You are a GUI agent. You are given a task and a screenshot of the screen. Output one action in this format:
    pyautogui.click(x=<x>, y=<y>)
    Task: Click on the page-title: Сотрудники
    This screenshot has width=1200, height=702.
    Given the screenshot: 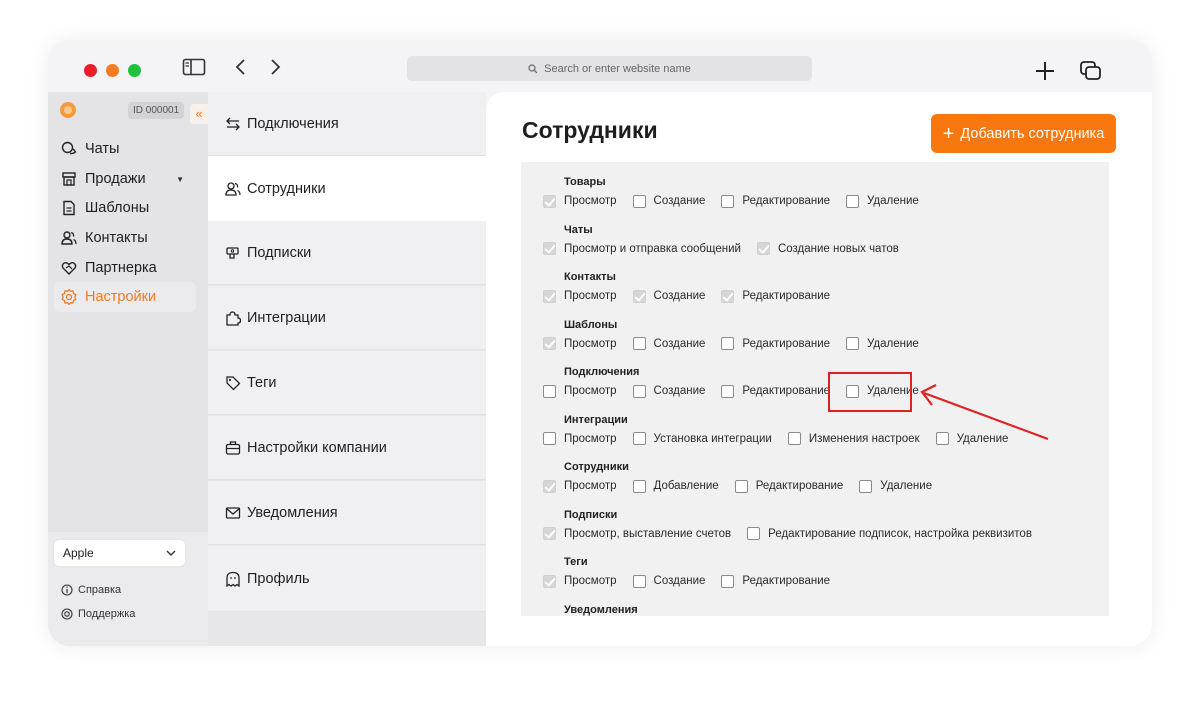 What is the action you would take?
    pyautogui.click(x=590, y=130)
    